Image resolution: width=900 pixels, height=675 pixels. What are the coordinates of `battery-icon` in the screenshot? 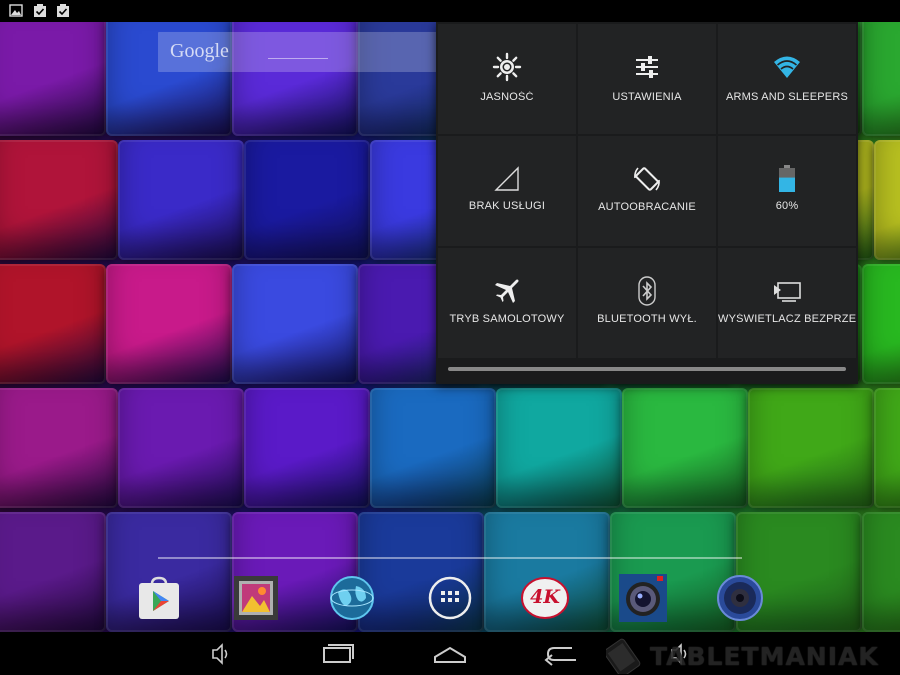 It's located at (787, 178).